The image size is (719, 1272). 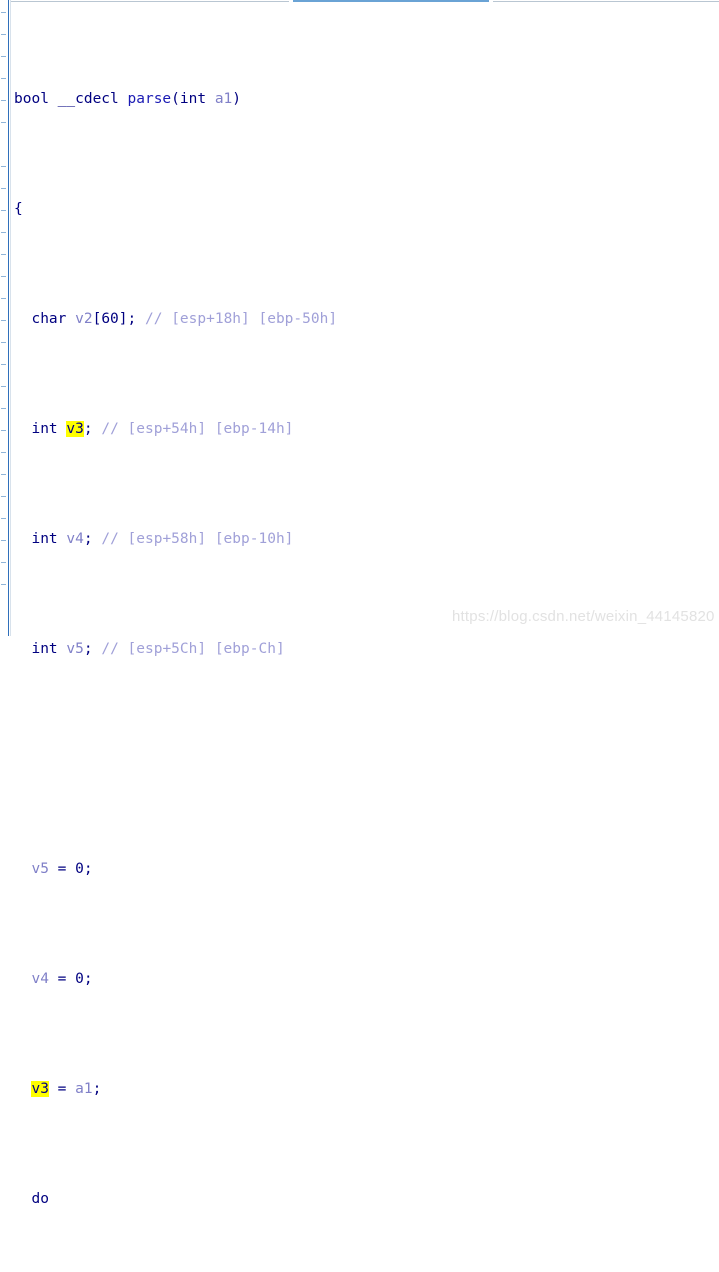 I want to click on line-marker-gutter, so click(x=5, y=318).